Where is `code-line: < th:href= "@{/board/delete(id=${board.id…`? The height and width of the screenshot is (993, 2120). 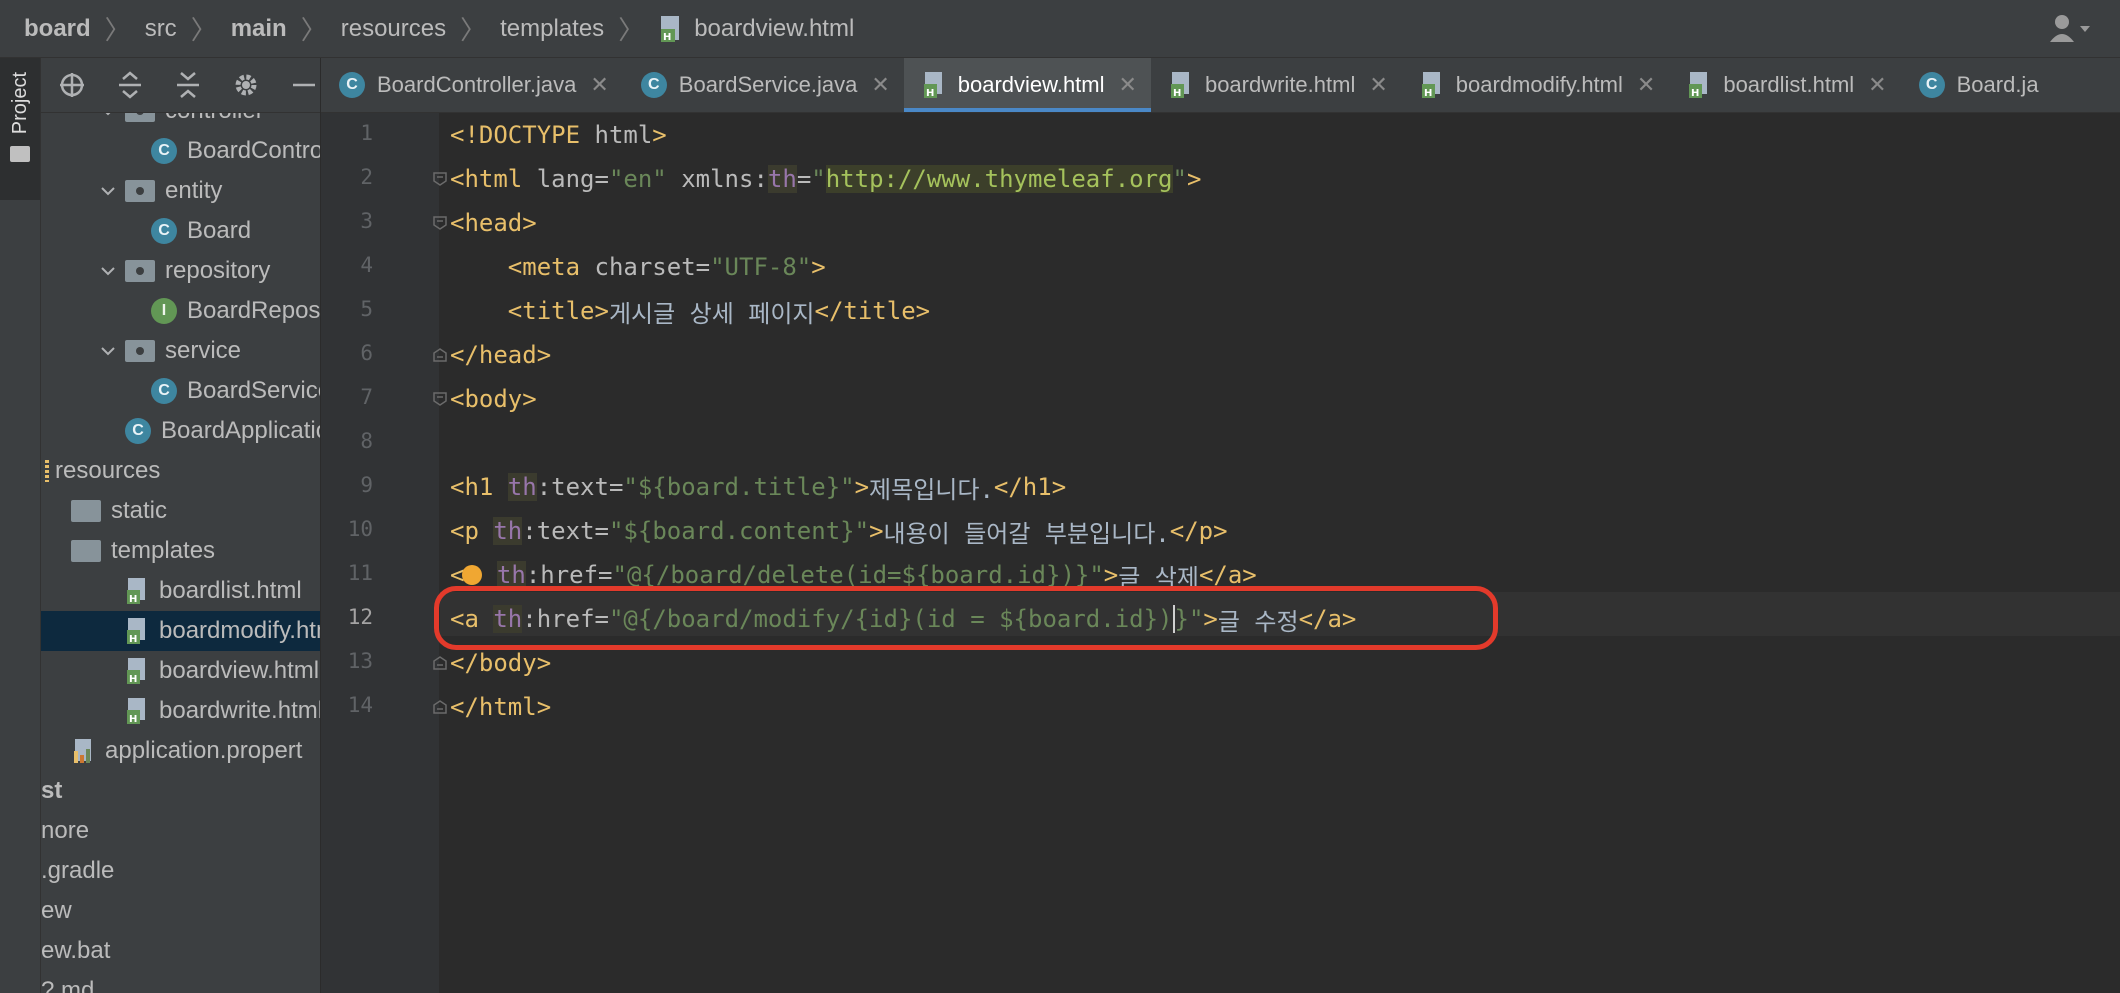
code-line: < th:href= "@{/board/delete(id=${board.id… is located at coordinates (853, 575).